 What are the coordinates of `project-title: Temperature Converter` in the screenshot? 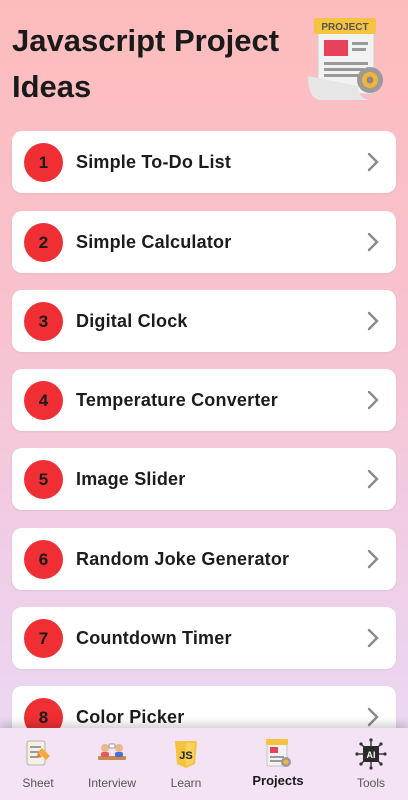 It's located at (177, 400).